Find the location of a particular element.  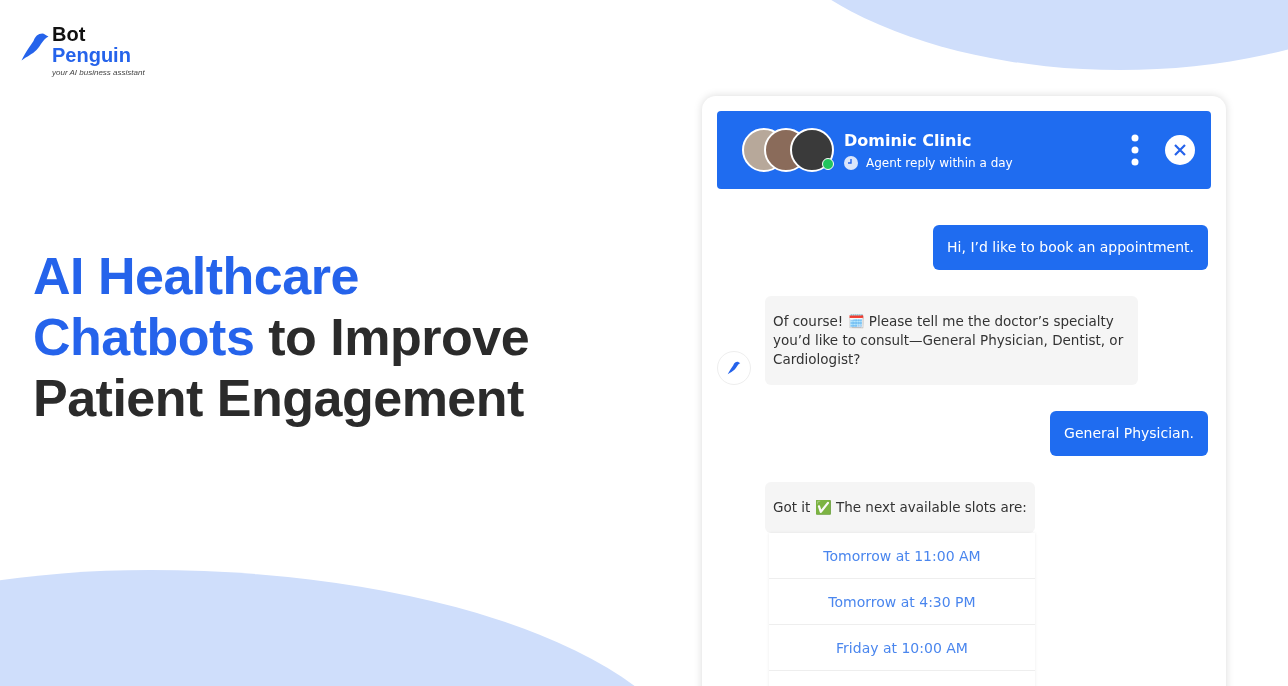

close-icon is located at coordinates (1180, 150).